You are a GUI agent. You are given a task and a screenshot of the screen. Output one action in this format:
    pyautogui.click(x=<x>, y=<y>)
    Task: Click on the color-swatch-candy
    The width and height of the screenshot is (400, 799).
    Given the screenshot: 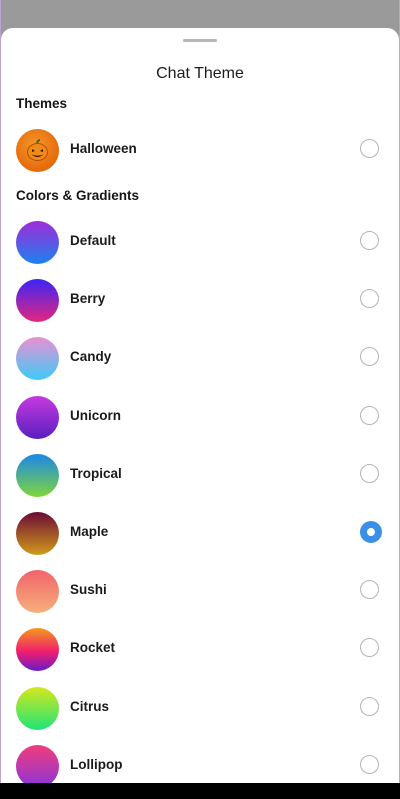 What is the action you would take?
    pyautogui.click(x=37, y=359)
    